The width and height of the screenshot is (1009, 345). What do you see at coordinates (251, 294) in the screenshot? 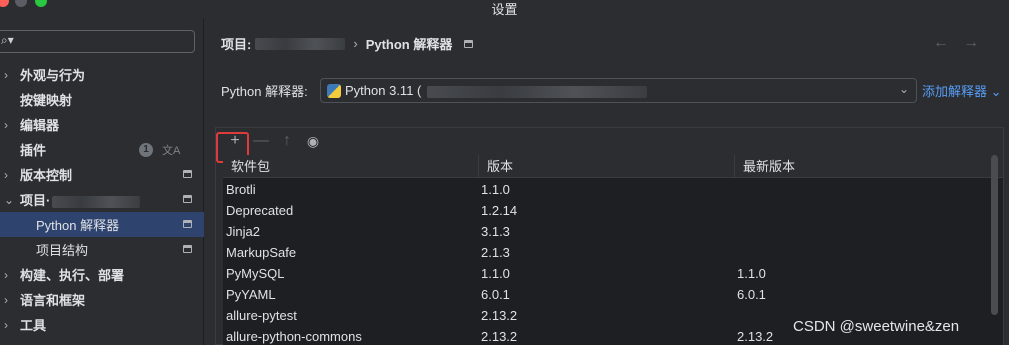
I see `package-name-cell: PyYAML` at bounding box center [251, 294].